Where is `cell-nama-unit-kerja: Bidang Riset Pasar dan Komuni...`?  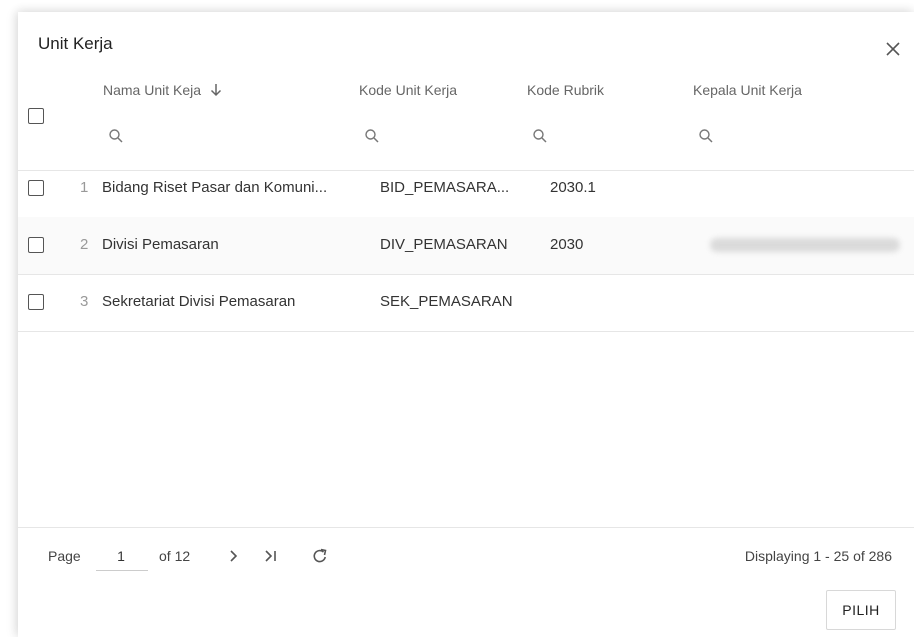
cell-nama-unit-kerja: Bidang Riset Pasar dan Komuni... is located at coordinates (215, 187).